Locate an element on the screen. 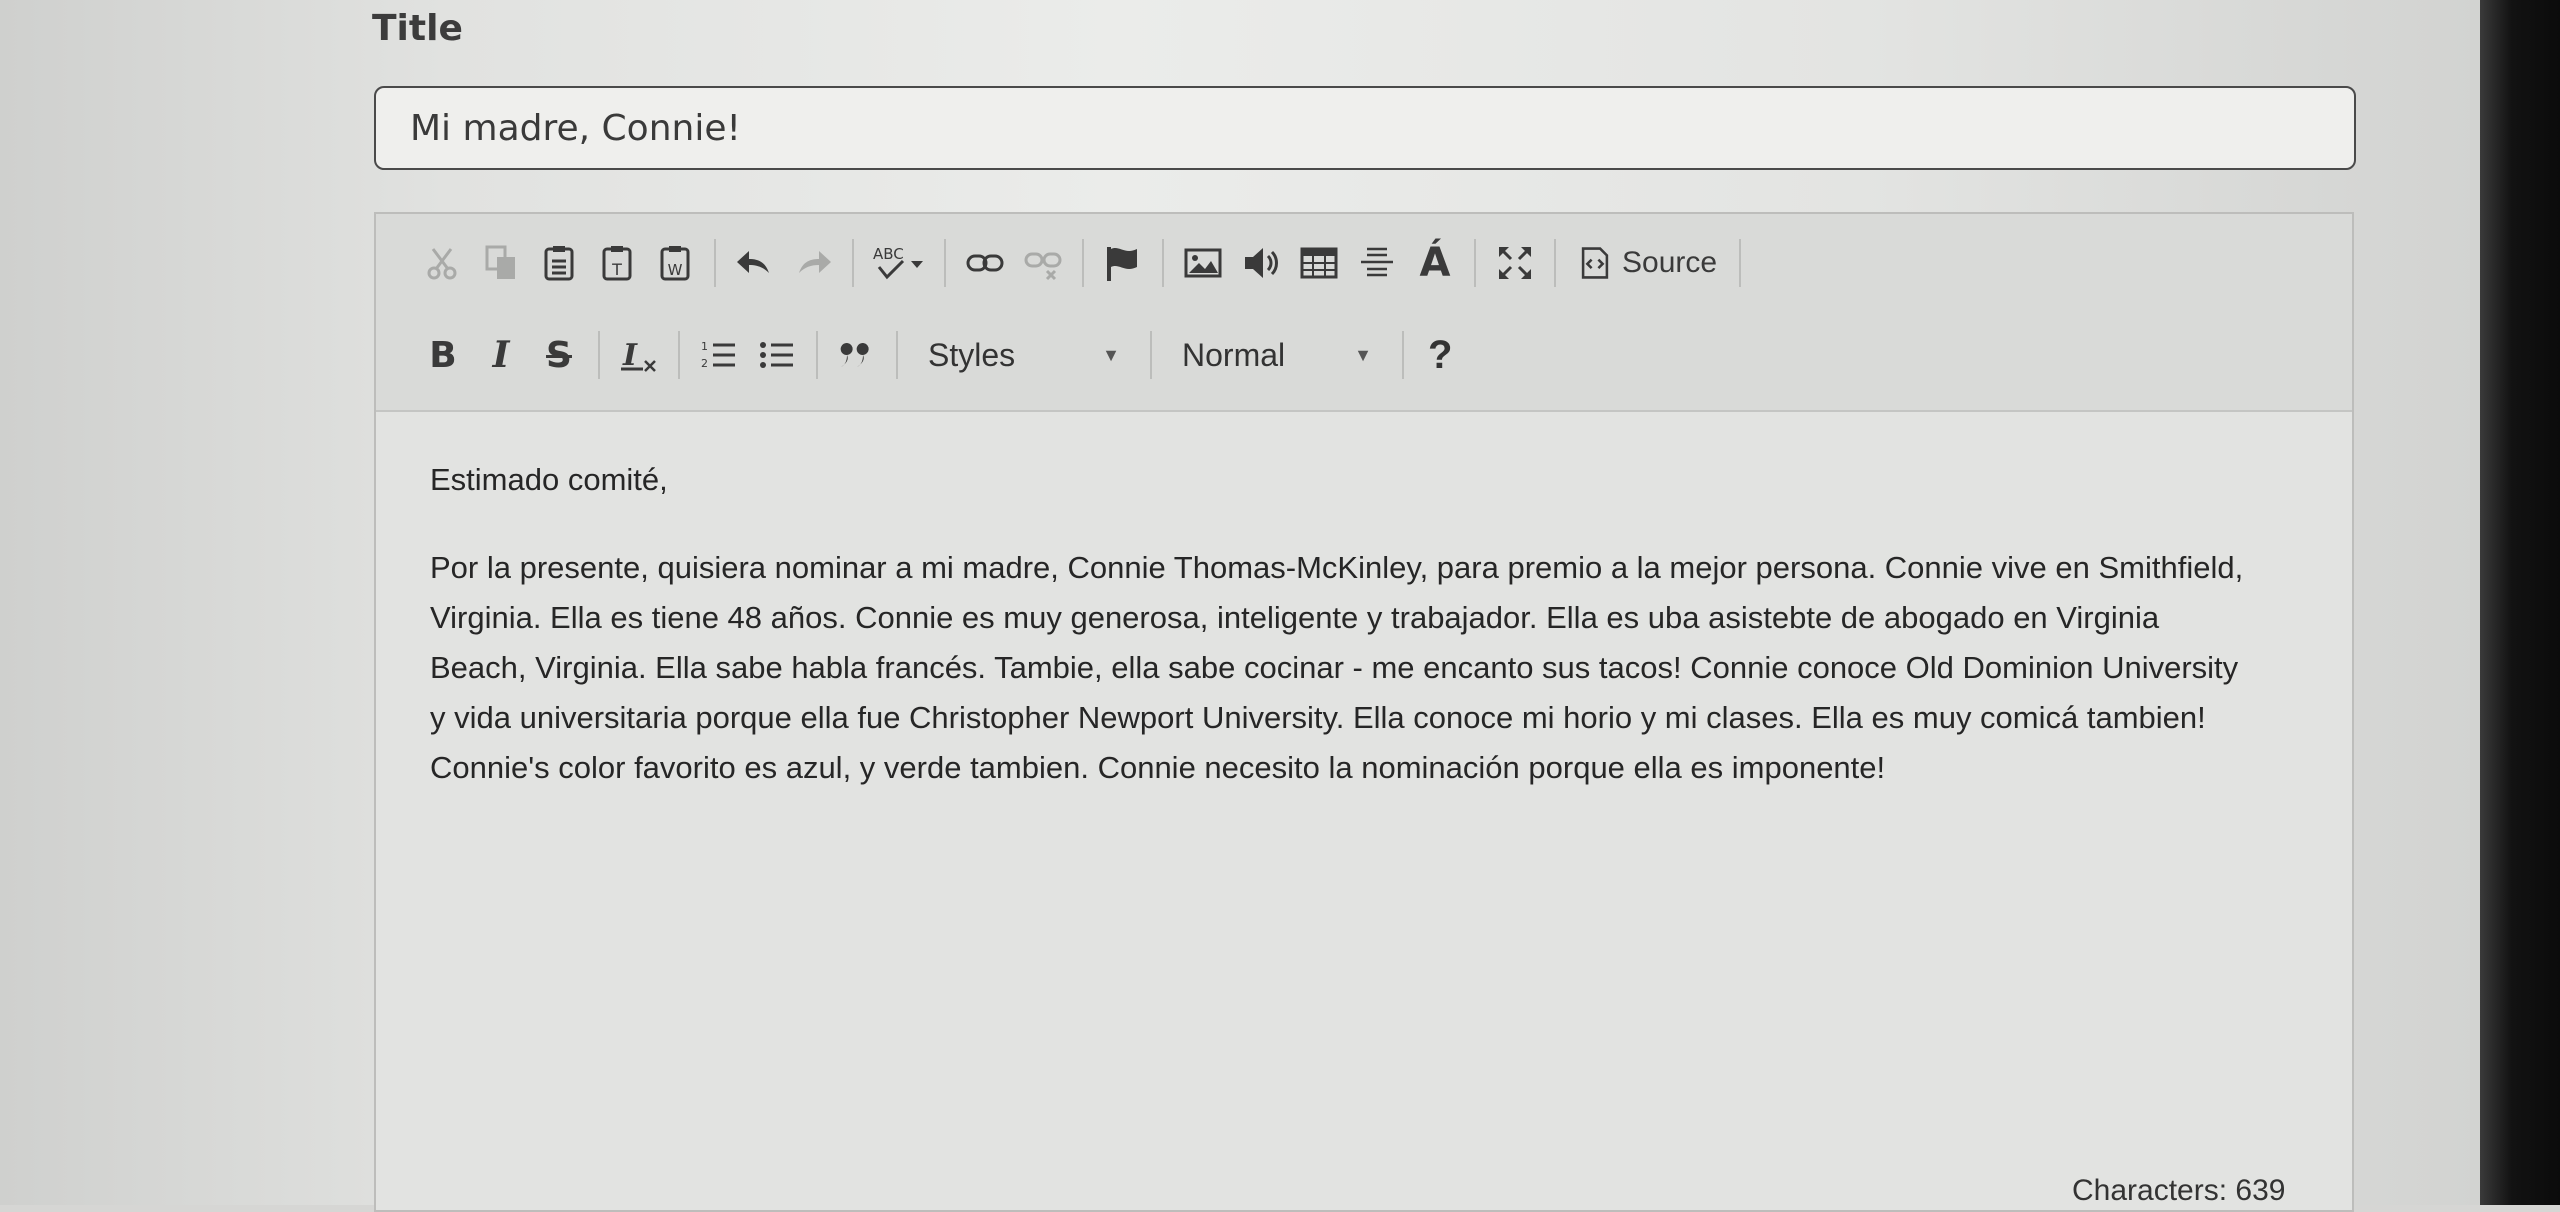 This screenshot has width=2560, height=1212. bulleted-list-icon is located at coordinates (777, 355).